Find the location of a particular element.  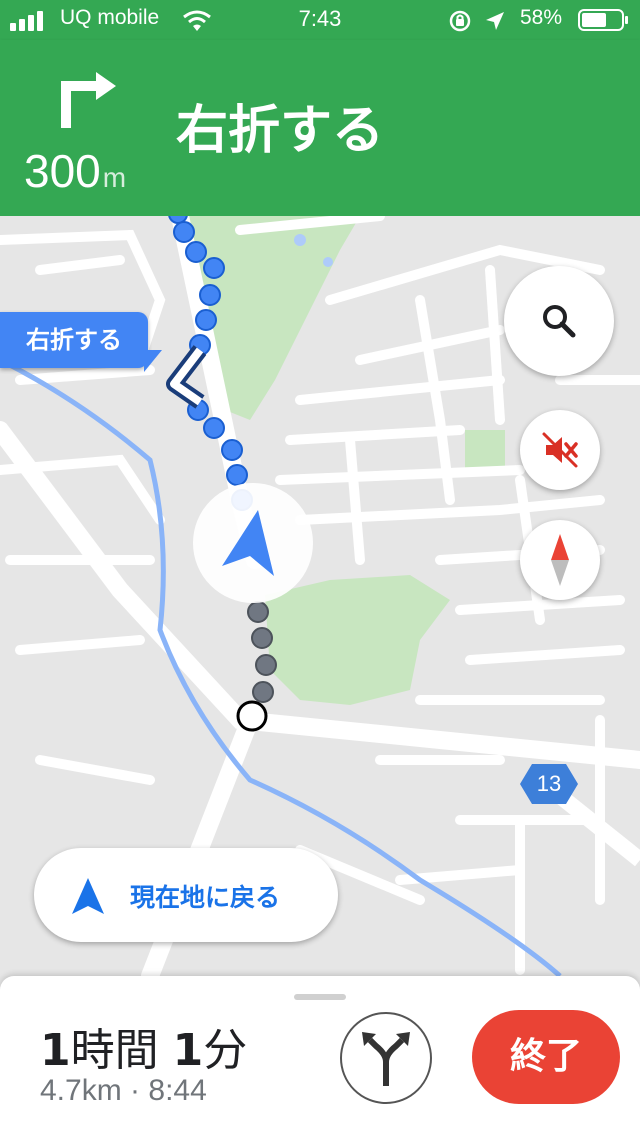

duration-minutes-unit: 分 is located at coordinates (225, 1050).